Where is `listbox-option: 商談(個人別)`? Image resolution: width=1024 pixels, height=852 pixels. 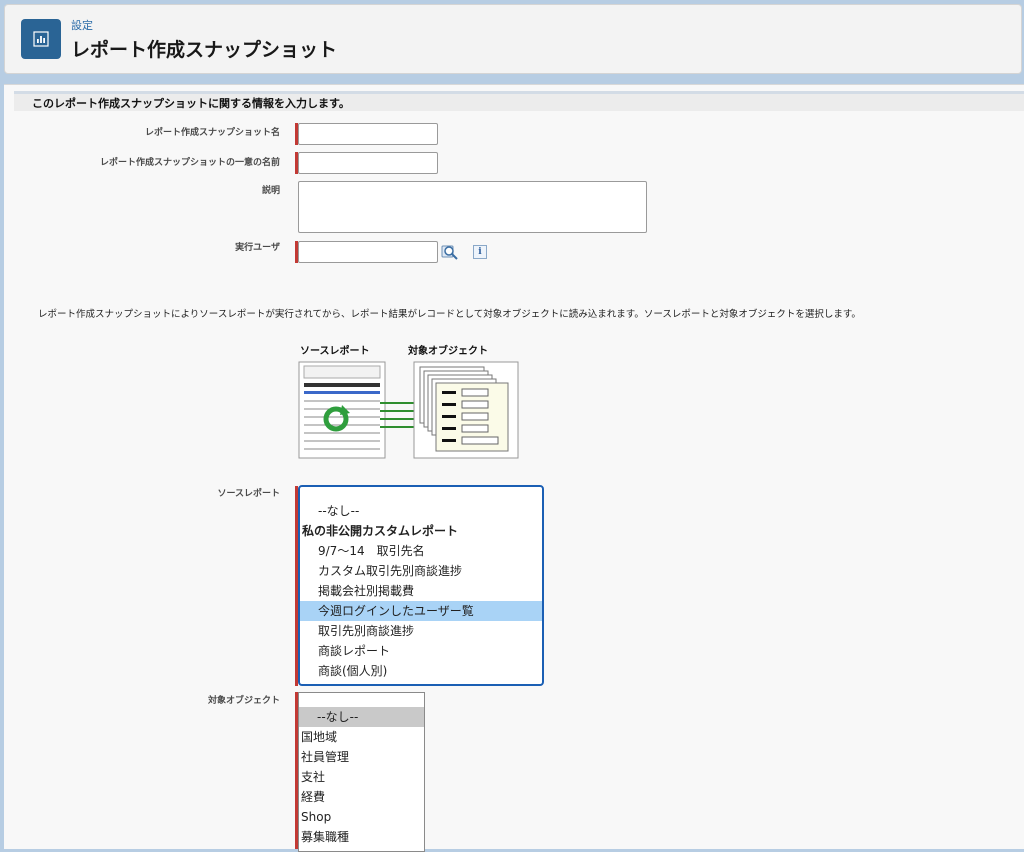 listbox-option: 商談(個人別) is located at coordinates (421, 671).